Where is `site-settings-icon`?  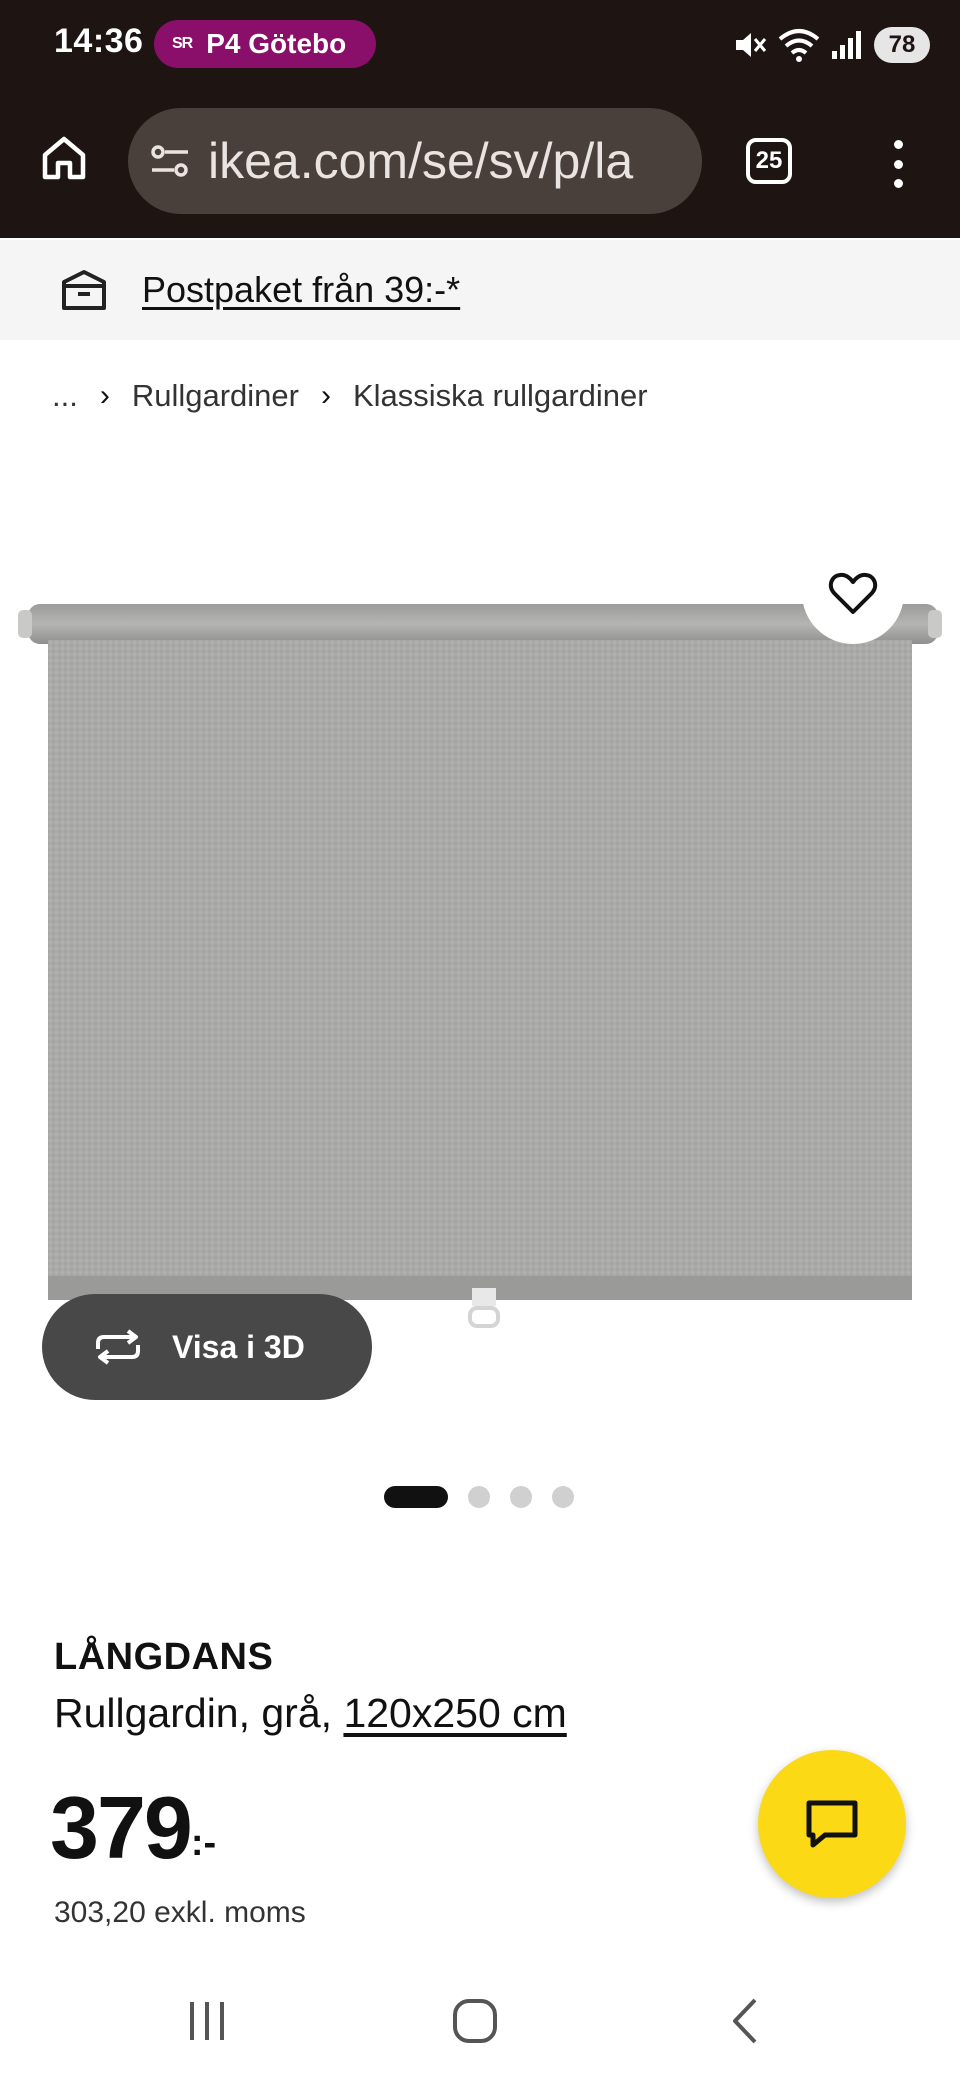 site-settings-icon is located at coordinates (170, 161).